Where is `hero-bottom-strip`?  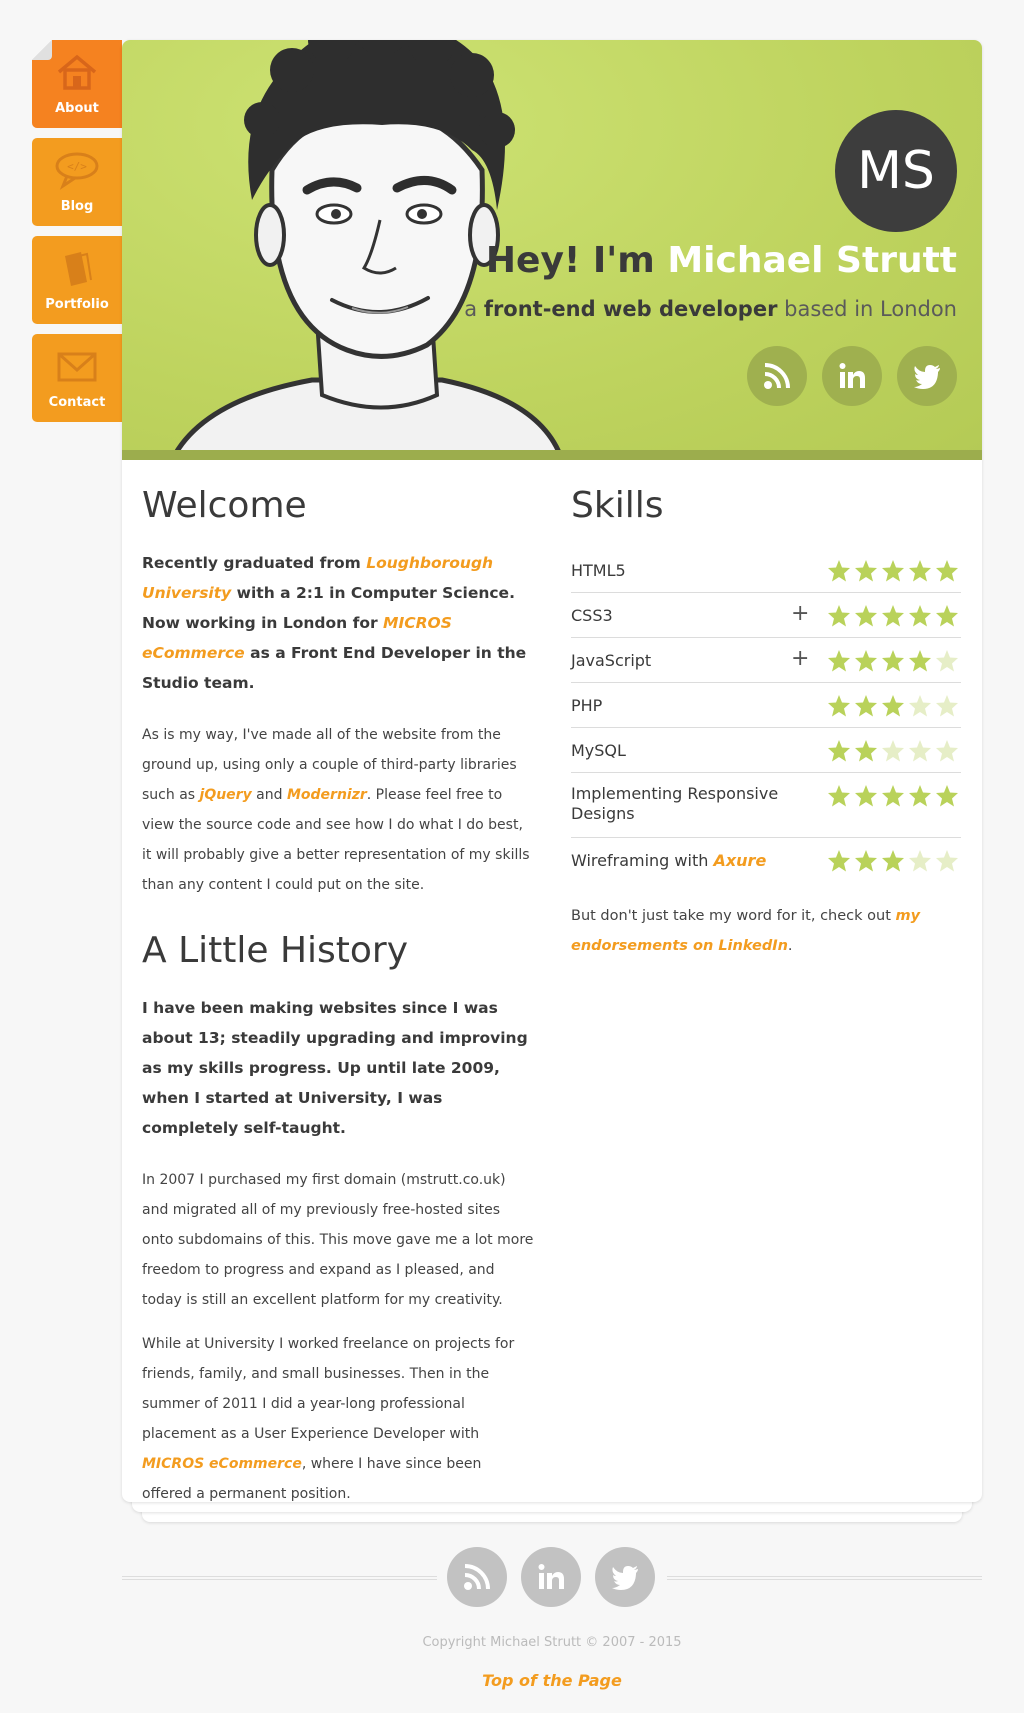 hero-bottom-strip is located at coordinates (552, 455).